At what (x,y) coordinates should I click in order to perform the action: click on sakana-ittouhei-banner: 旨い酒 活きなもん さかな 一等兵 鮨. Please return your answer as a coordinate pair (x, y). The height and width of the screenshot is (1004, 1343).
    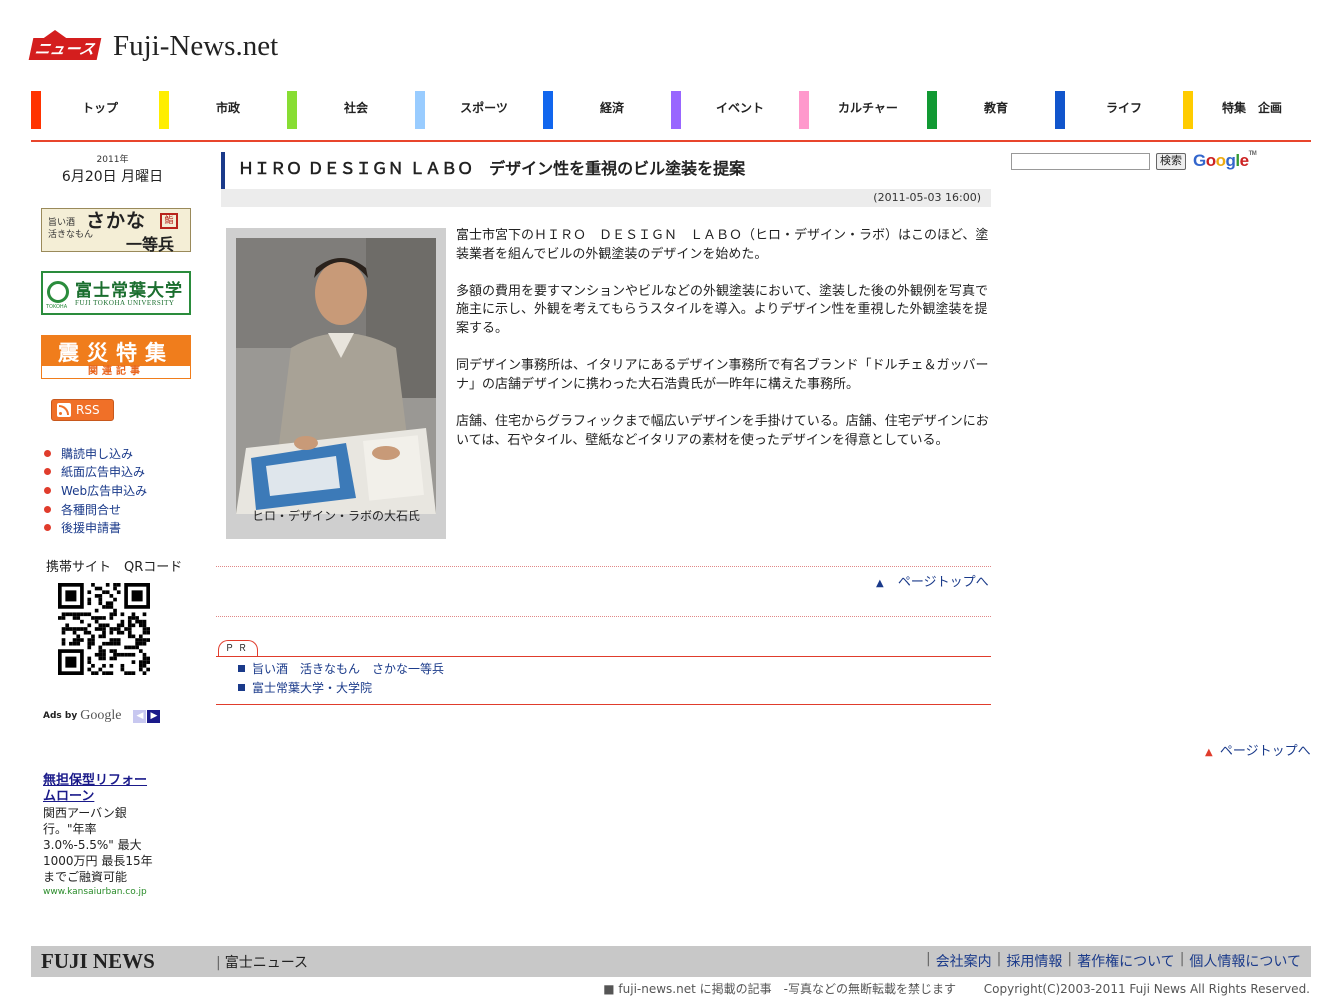
    Looking at the image, I should click on (116, 231).